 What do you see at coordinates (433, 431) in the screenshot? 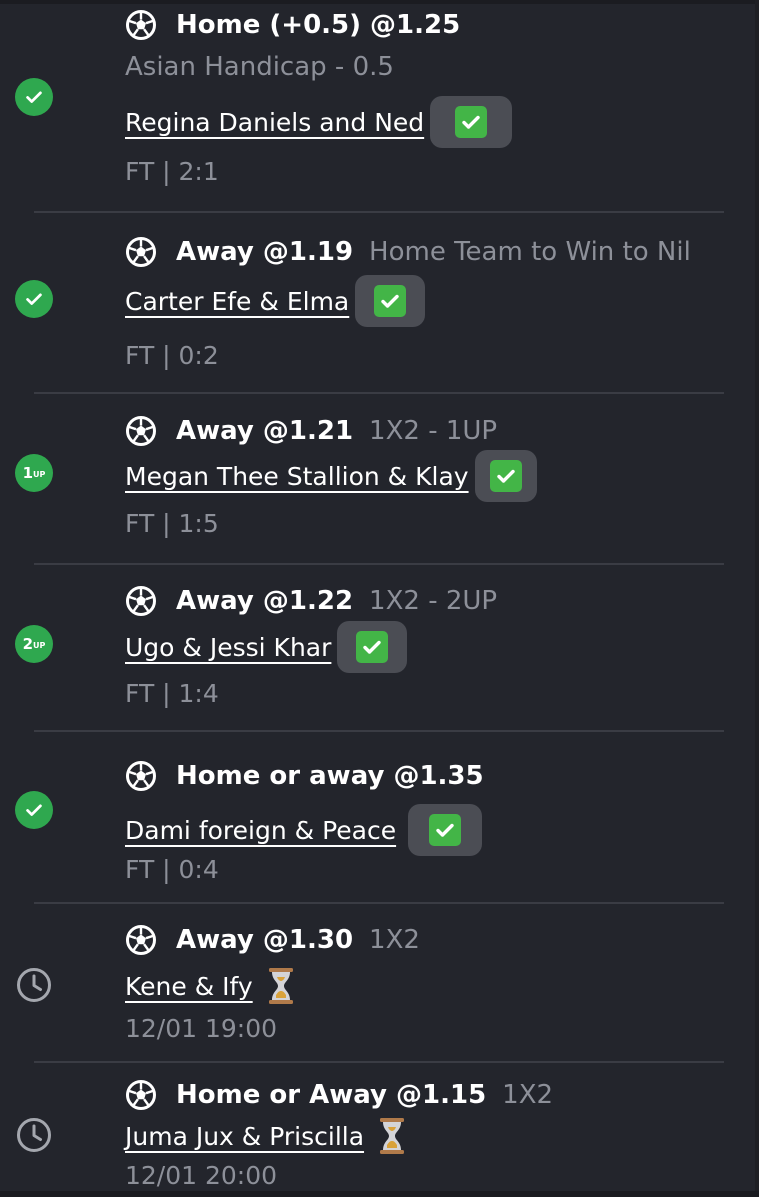
I see `market-label: 1X2 - 1UP` at bounding box center [433, 431].